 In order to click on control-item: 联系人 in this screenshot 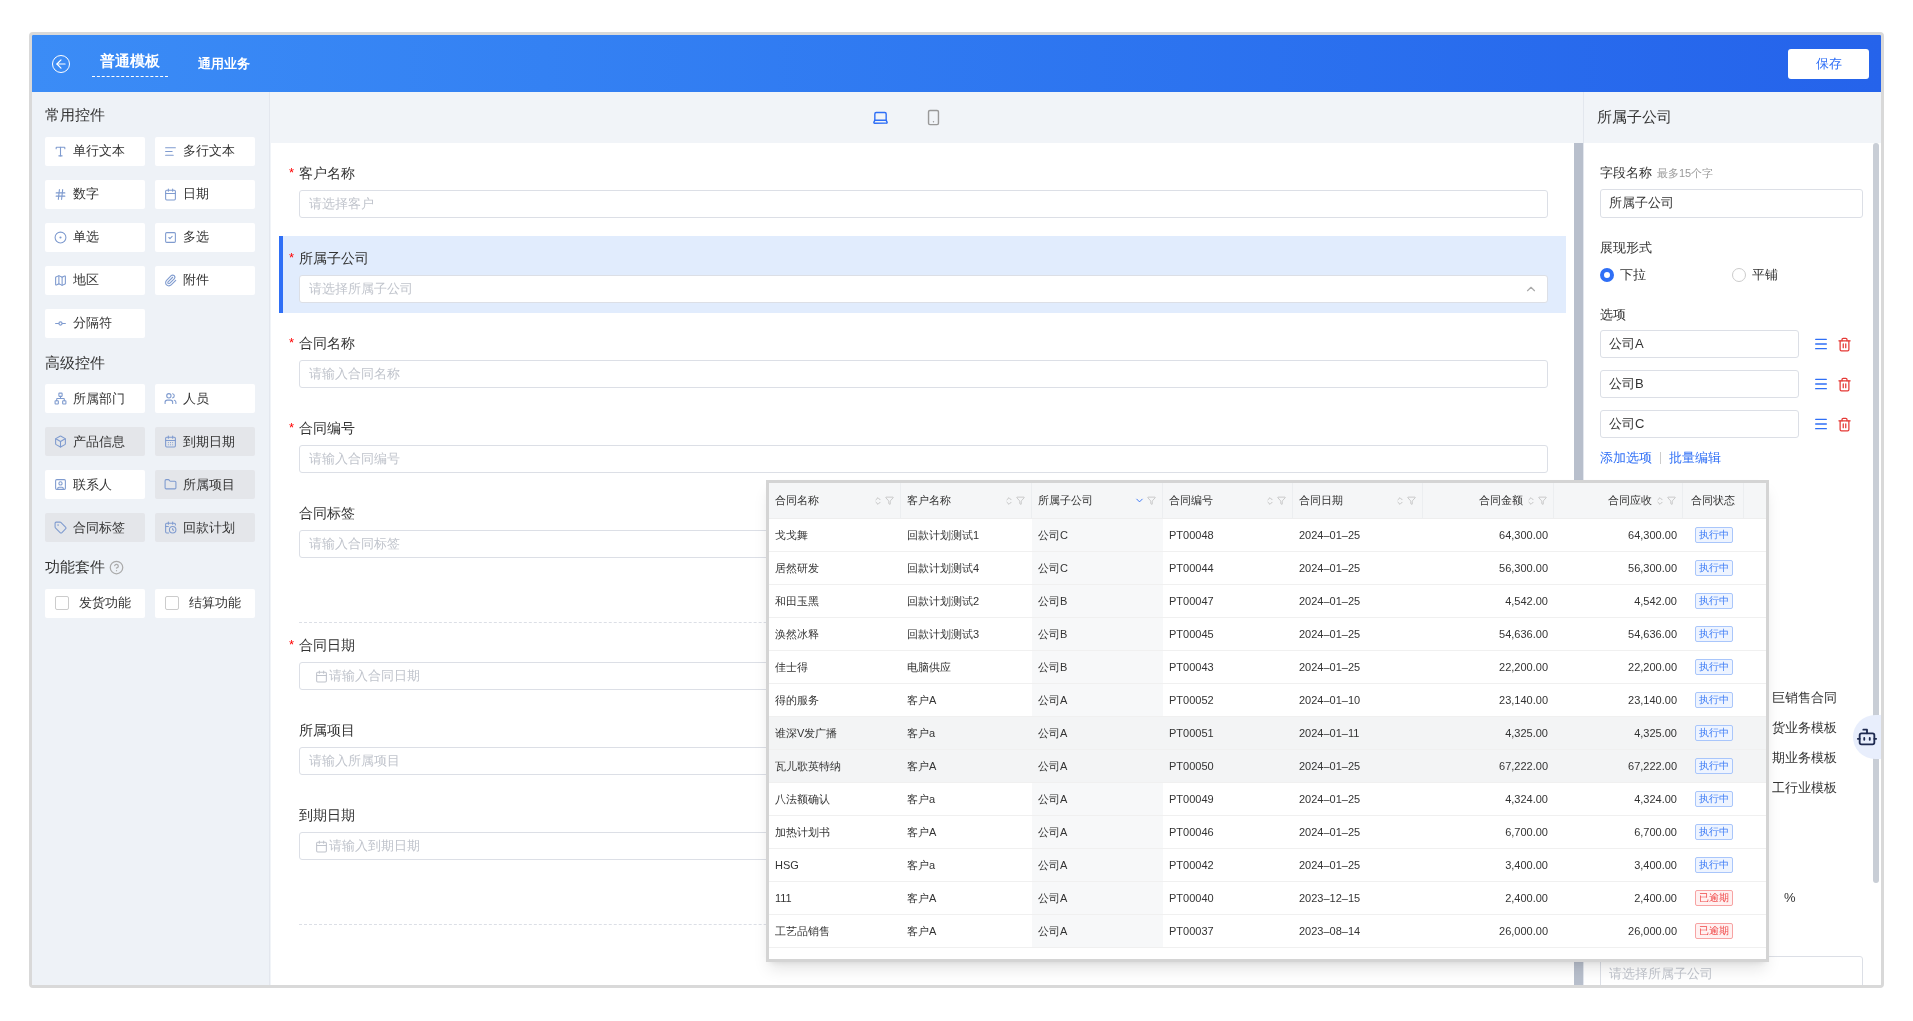, I will do `click(95, 484)`.